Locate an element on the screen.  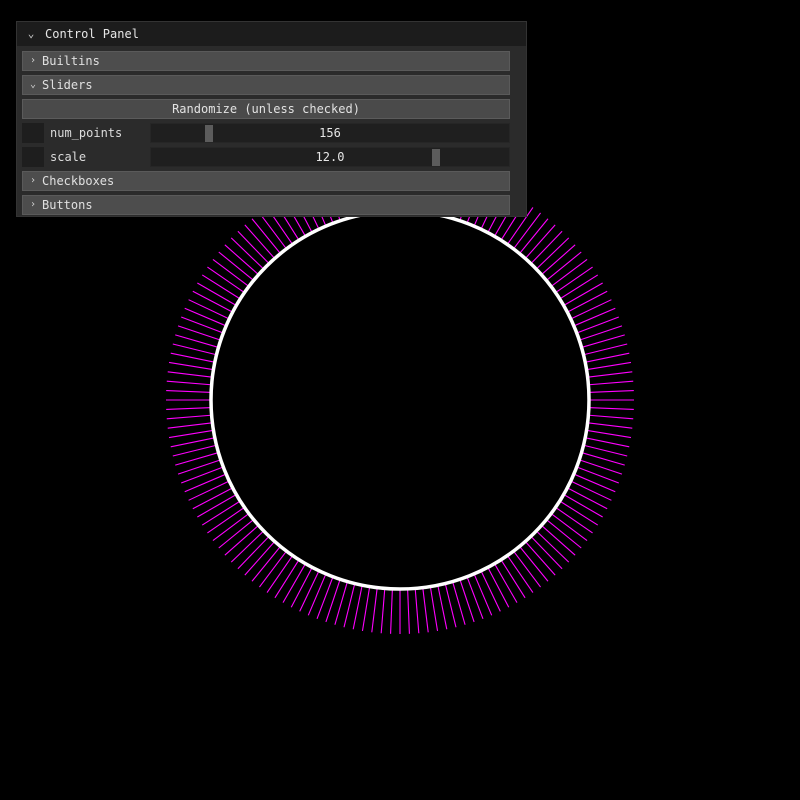
section-sliders-header: ⌄ Sliders is located at coordinates (266, 85).